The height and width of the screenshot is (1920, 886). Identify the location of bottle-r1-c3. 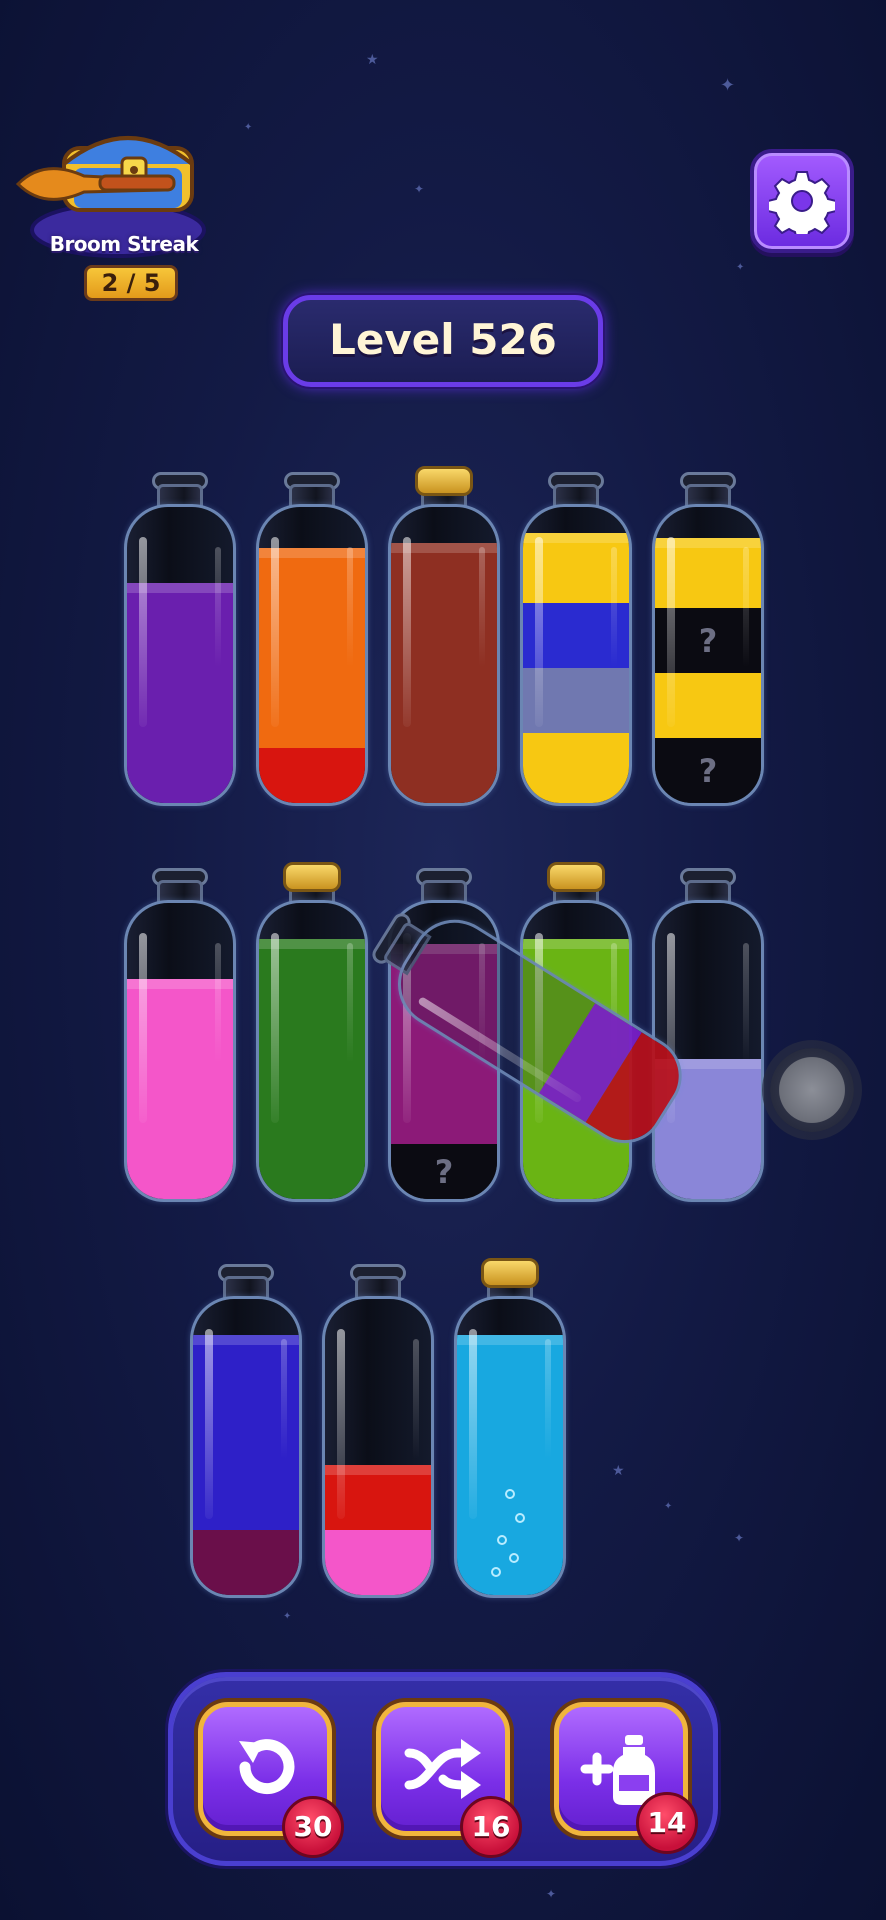
(444, 636).